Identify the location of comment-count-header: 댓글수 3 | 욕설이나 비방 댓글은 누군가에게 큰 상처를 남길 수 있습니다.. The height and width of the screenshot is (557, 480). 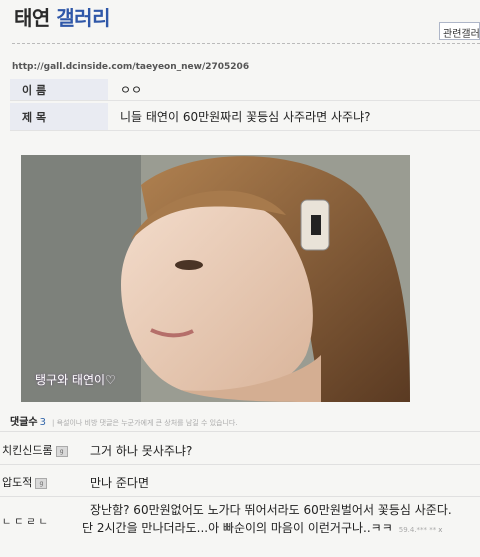
(124, 420).